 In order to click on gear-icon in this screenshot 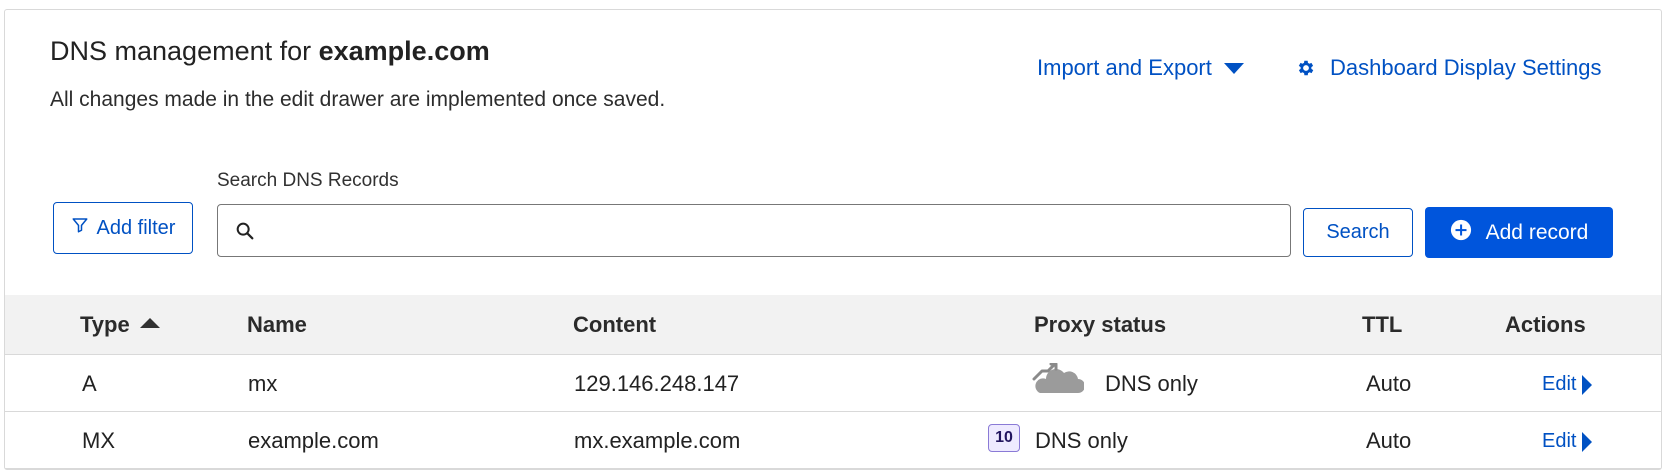, I will do `click(1306, 68)`.